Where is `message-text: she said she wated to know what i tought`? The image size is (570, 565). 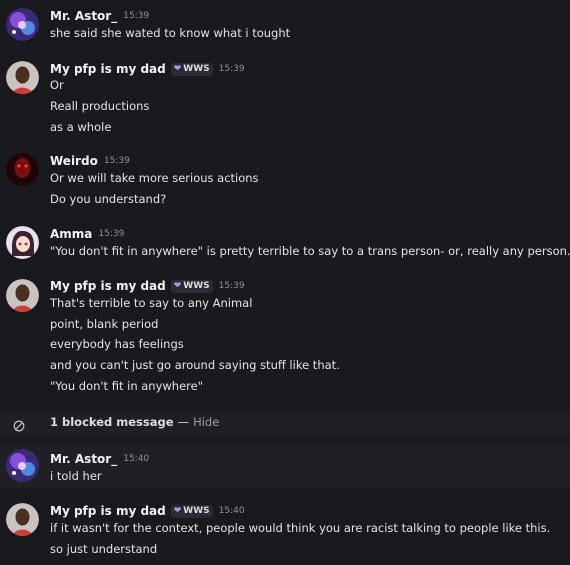
message-text: she said she wated to know what i tought is located at coordinates (170, 33).